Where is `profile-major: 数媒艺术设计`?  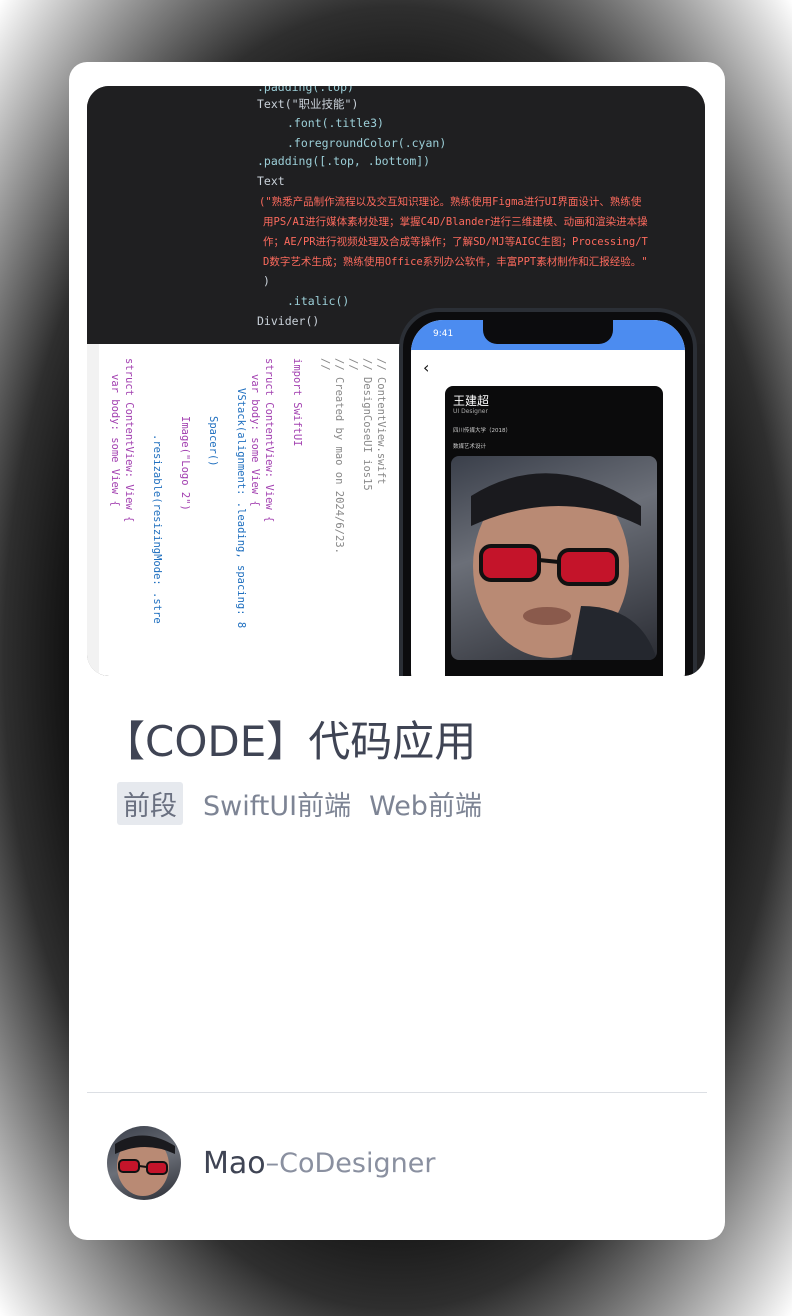 profile-major: 数媒艺术设计 is located at coordinates (470, 447).